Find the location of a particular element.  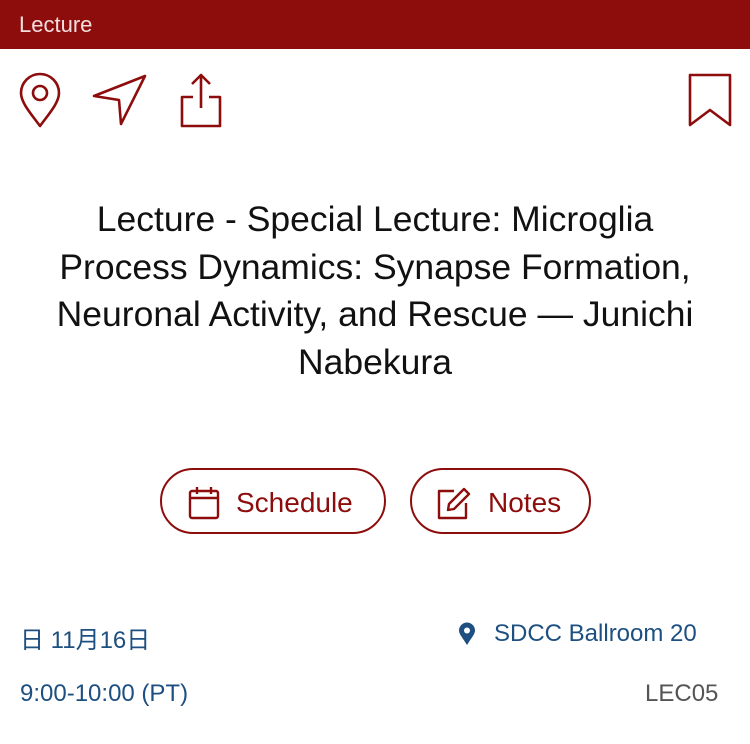

schedule-button: Schedule is located at coordinates (273, 501).